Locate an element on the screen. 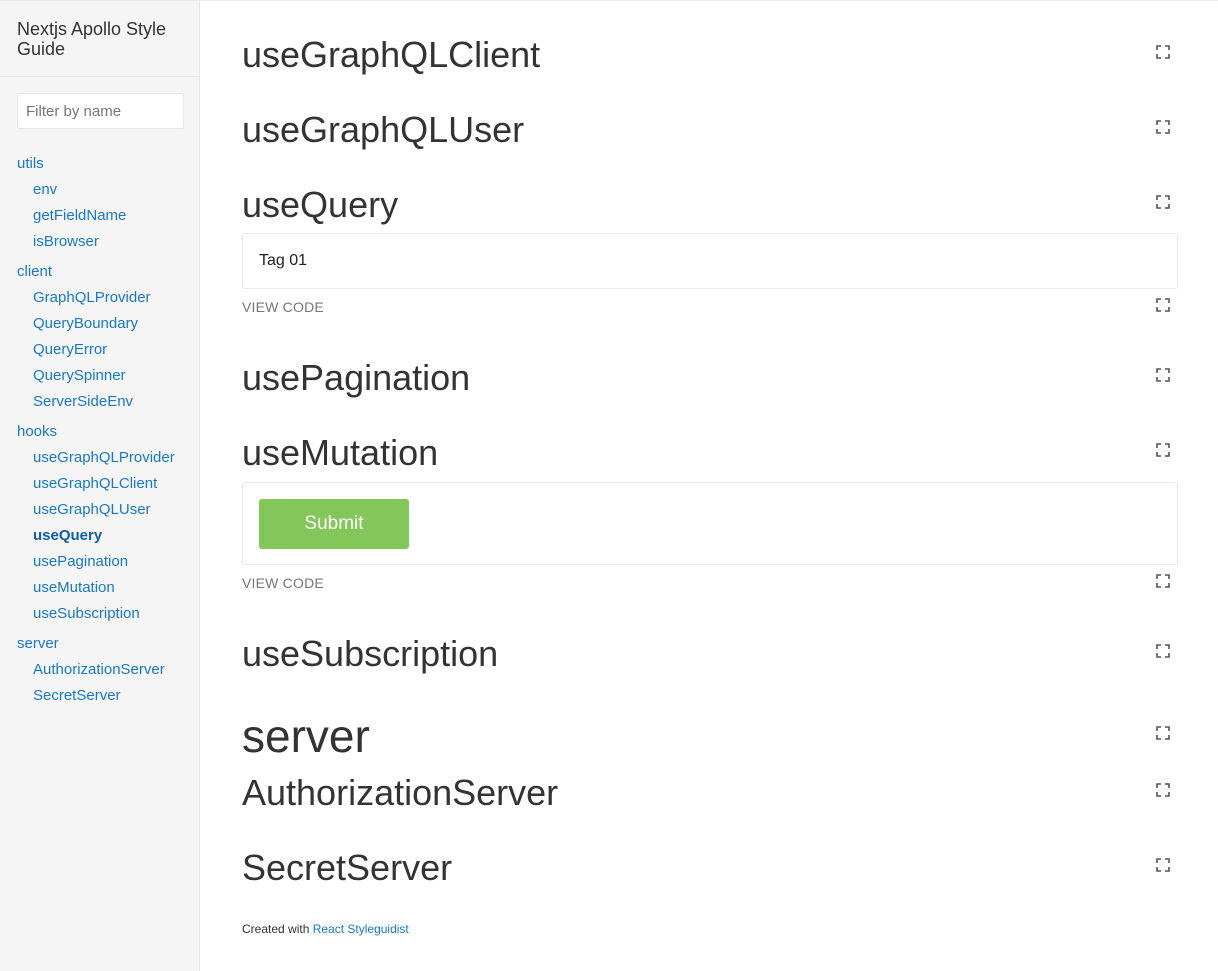 This screenshot has height=971, width=1218. nav-item-secretserver: SecretServer is located at coordinates (100, 696).